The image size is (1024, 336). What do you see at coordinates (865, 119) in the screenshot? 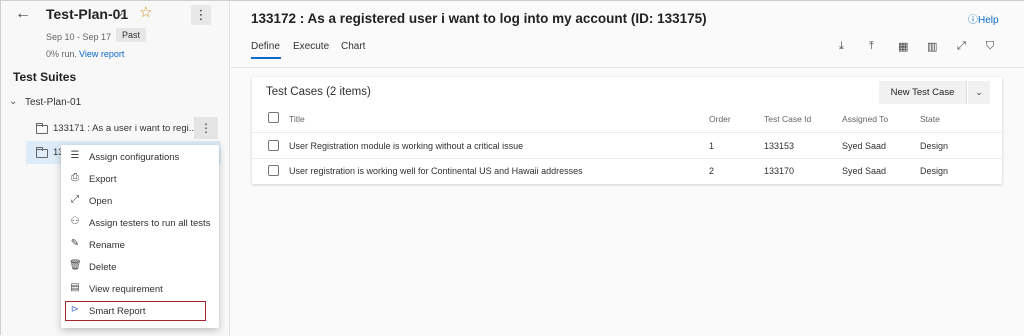
I see `column-header-assigned-to: Assigned To` at bounding box center [865, 119].